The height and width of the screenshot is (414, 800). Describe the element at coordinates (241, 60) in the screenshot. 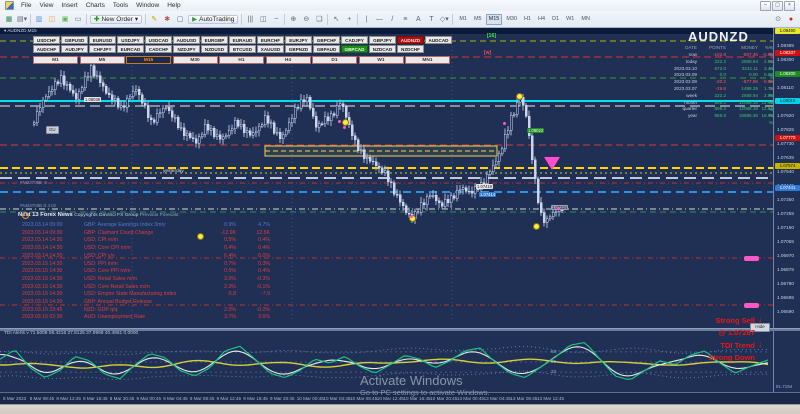

I see `panel-timeframe-h1: H1` at that location.